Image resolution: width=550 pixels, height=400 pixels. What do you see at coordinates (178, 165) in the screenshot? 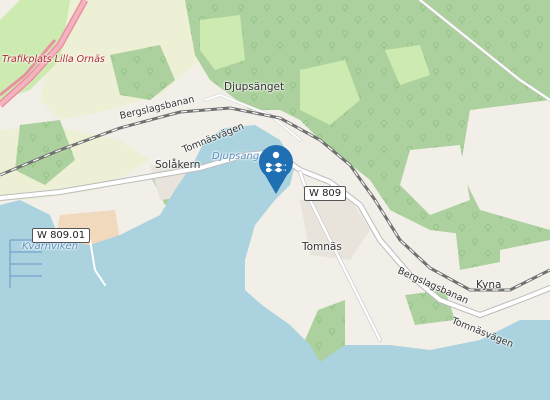
I see `label-solakern: Solåkern` at bounding box center [178, 165].